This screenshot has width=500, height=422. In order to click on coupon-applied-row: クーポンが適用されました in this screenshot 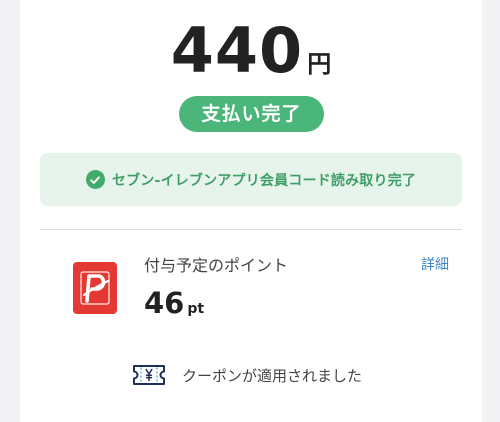, I will do `click(247, 375)`.